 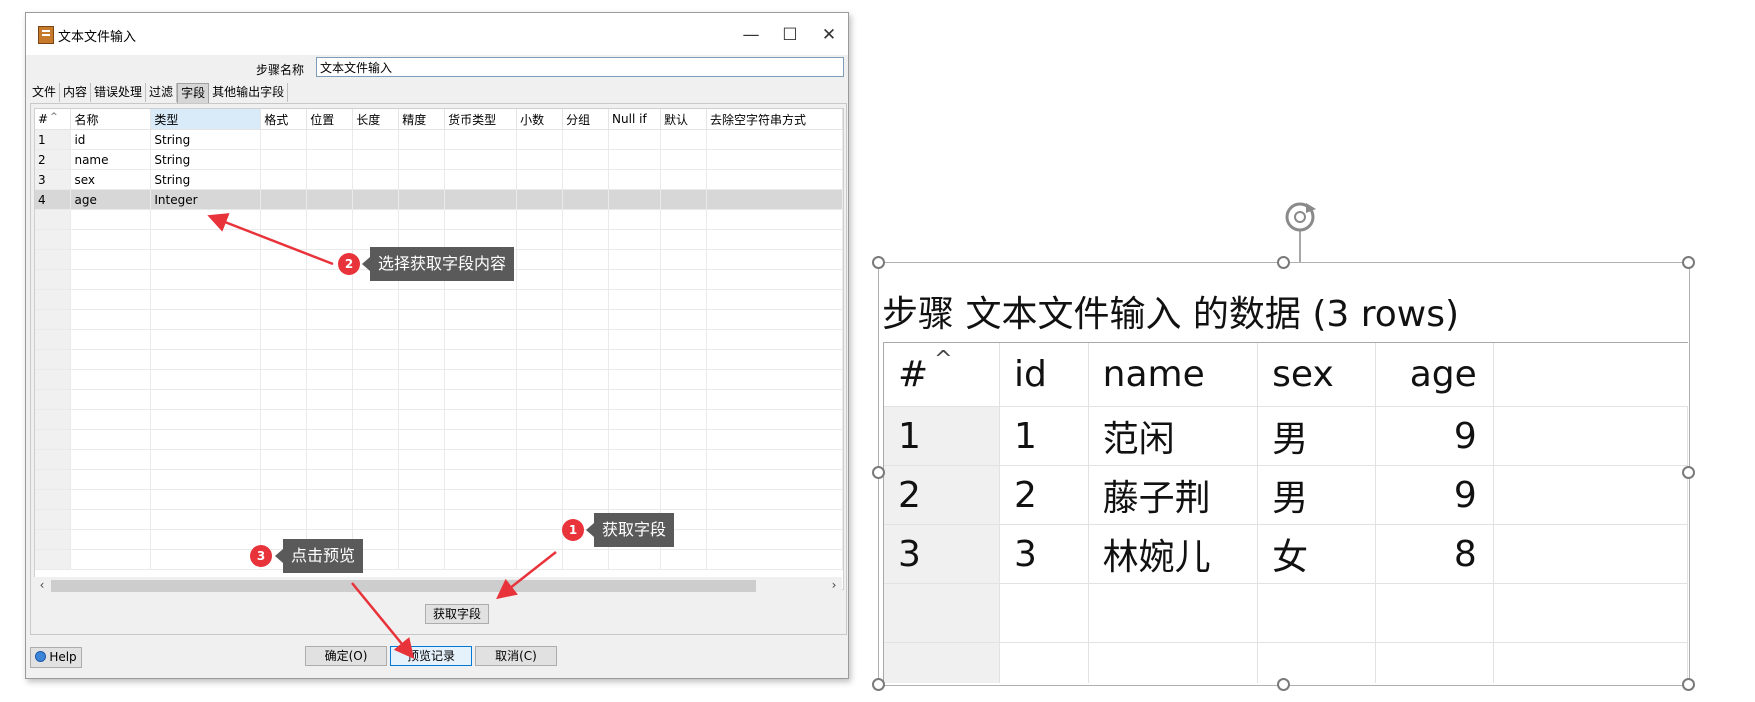 What do you see at coordinates (1590, 375) in the screenshot?
I see `preview-empty-header` at bounding box center [1590, 375].